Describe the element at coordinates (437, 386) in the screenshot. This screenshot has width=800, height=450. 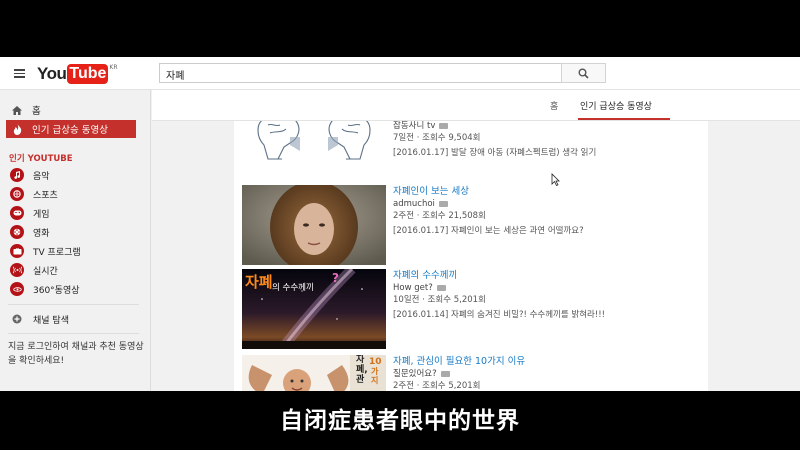
I see `video-stats: 2주전 · 조회수 5,201회` at that location.